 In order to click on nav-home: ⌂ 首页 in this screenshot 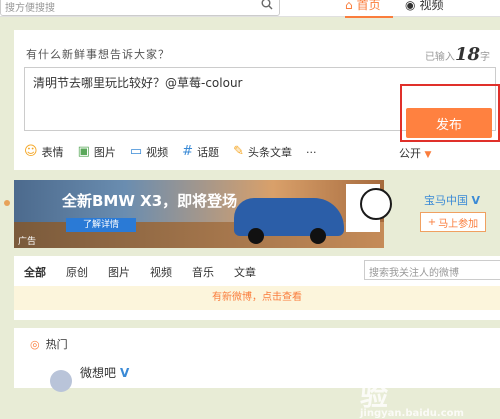, I will do `click(369, 9)`.